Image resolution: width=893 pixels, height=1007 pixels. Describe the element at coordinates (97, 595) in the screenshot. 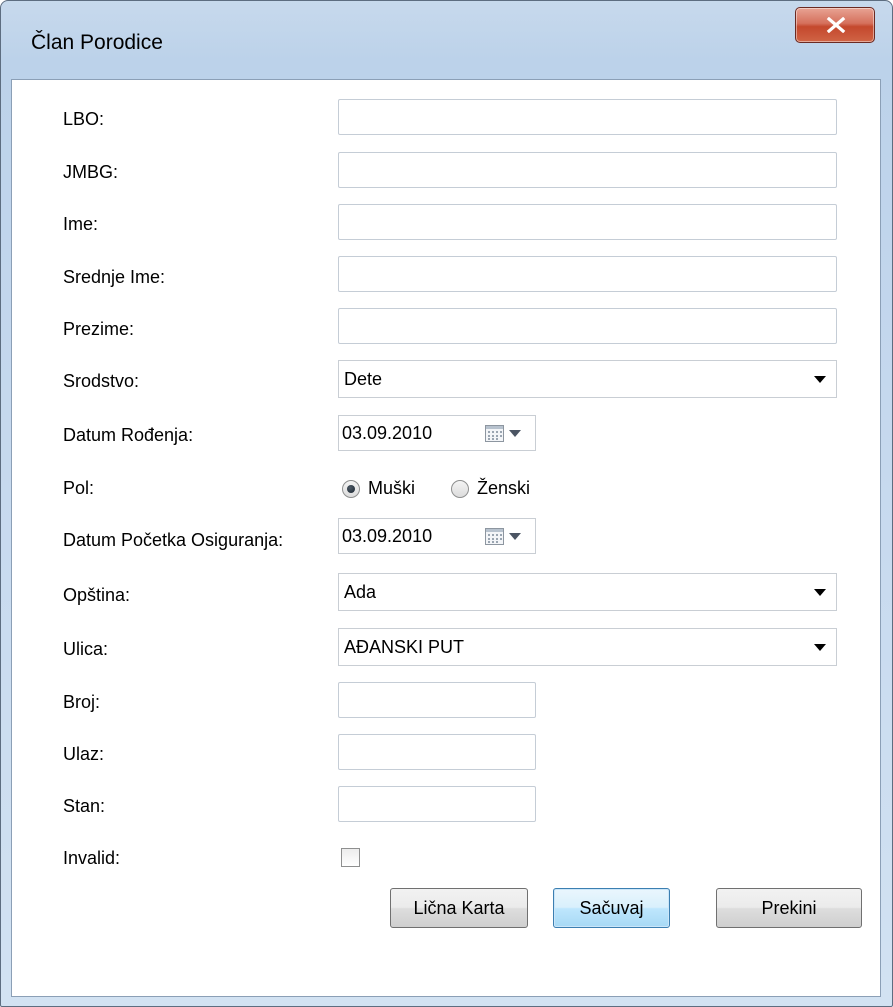

I see `opstina-label: Opština:` at that location.